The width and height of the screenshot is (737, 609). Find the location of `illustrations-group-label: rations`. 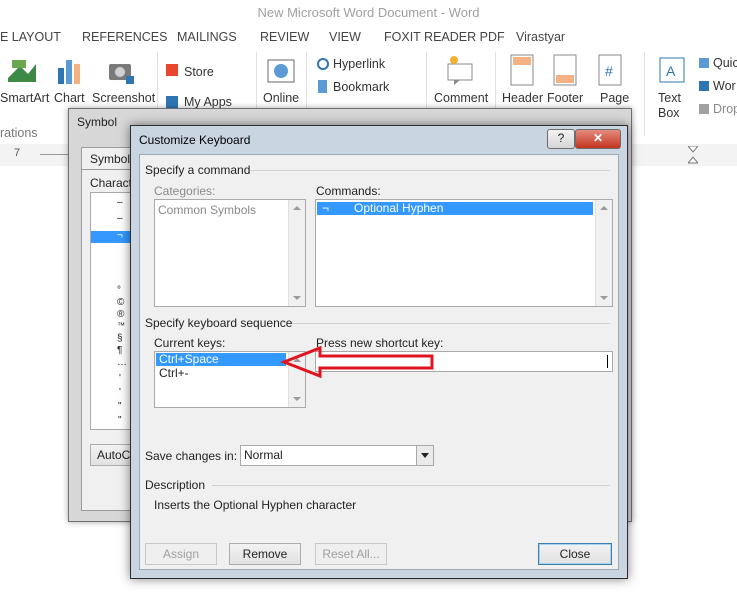

illustrations-group-label: rations is located at coordinates (19, 133).